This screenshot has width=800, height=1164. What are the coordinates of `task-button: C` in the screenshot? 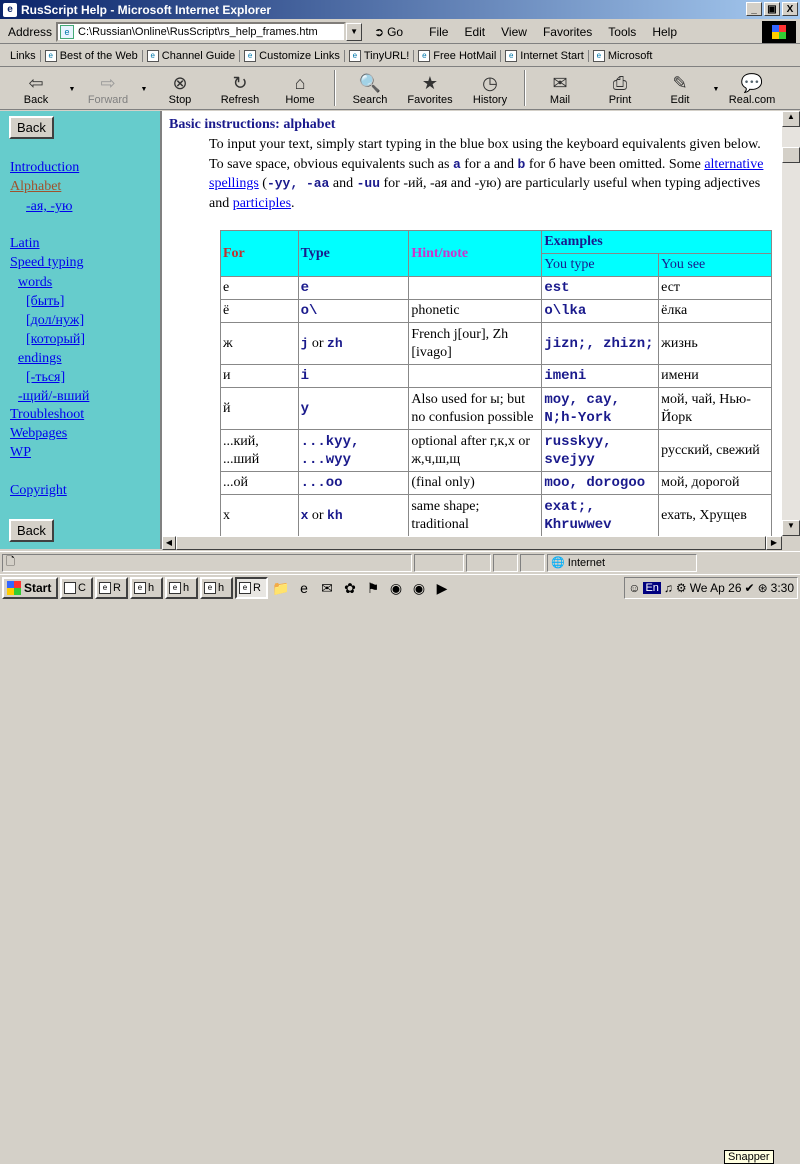 It's located at (76, 587).